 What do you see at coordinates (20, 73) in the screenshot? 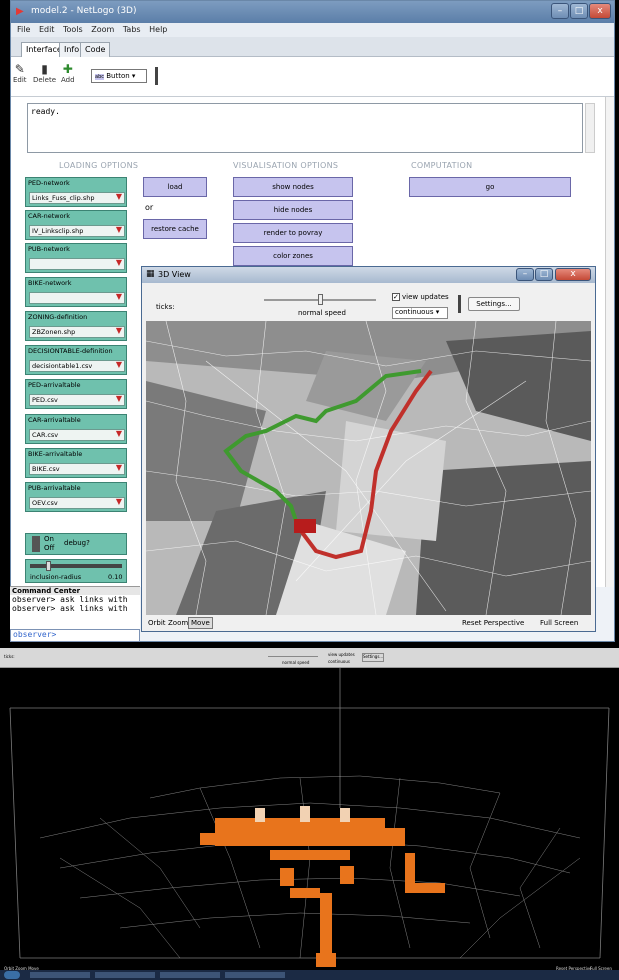
I see `edit-tool: ✎ Edit` at bounding box center [20, 73].